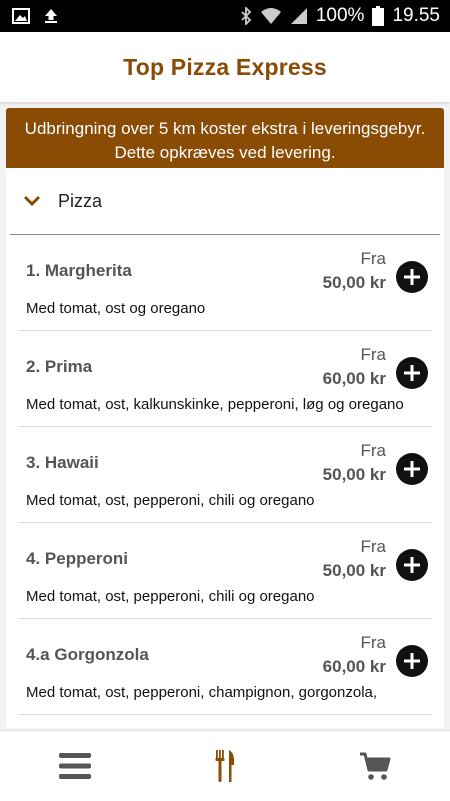  Describe the element at coordinates (51, 16) in the screenshot. I see `upload-icon` at that location.